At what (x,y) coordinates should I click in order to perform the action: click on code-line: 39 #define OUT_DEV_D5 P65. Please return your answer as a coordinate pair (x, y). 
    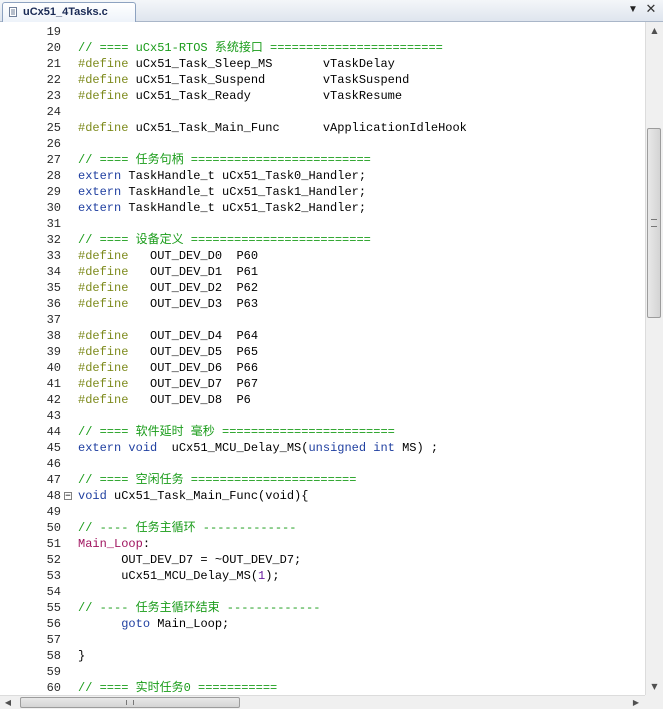
    Looking at the image, I should click on (322, 352).